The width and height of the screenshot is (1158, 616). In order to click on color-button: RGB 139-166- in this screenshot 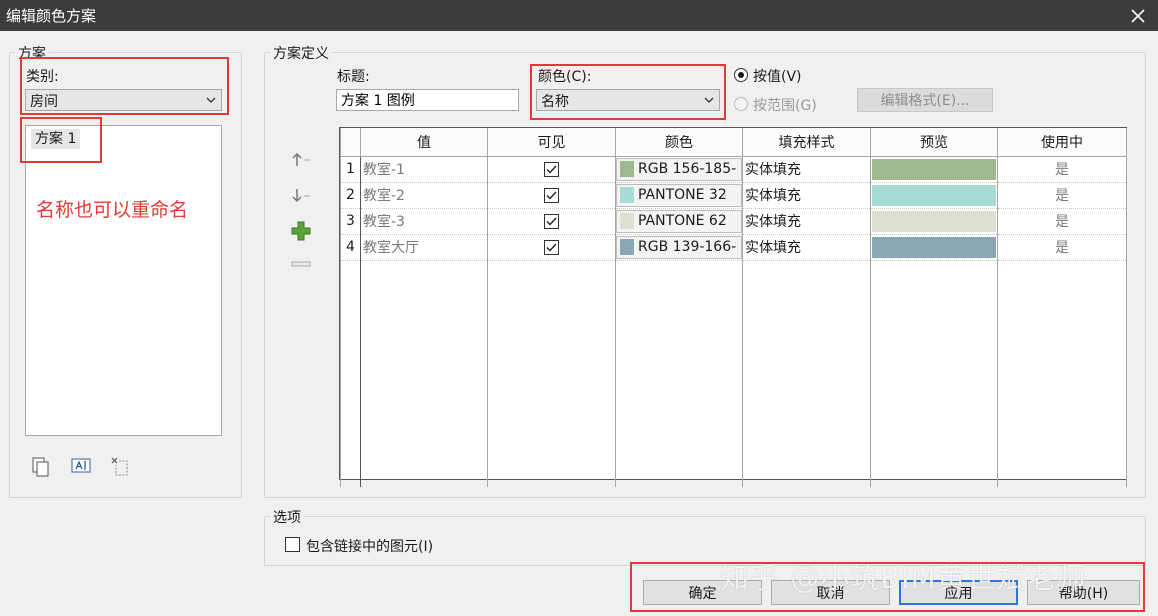, I will do `click(679, 247)`.